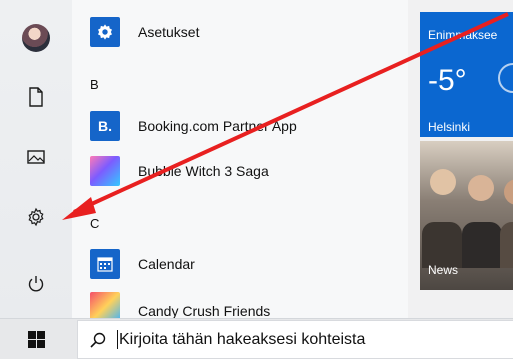 The image size is (513, 359). I want to click on windows-logo-icon, so click(36, 339).